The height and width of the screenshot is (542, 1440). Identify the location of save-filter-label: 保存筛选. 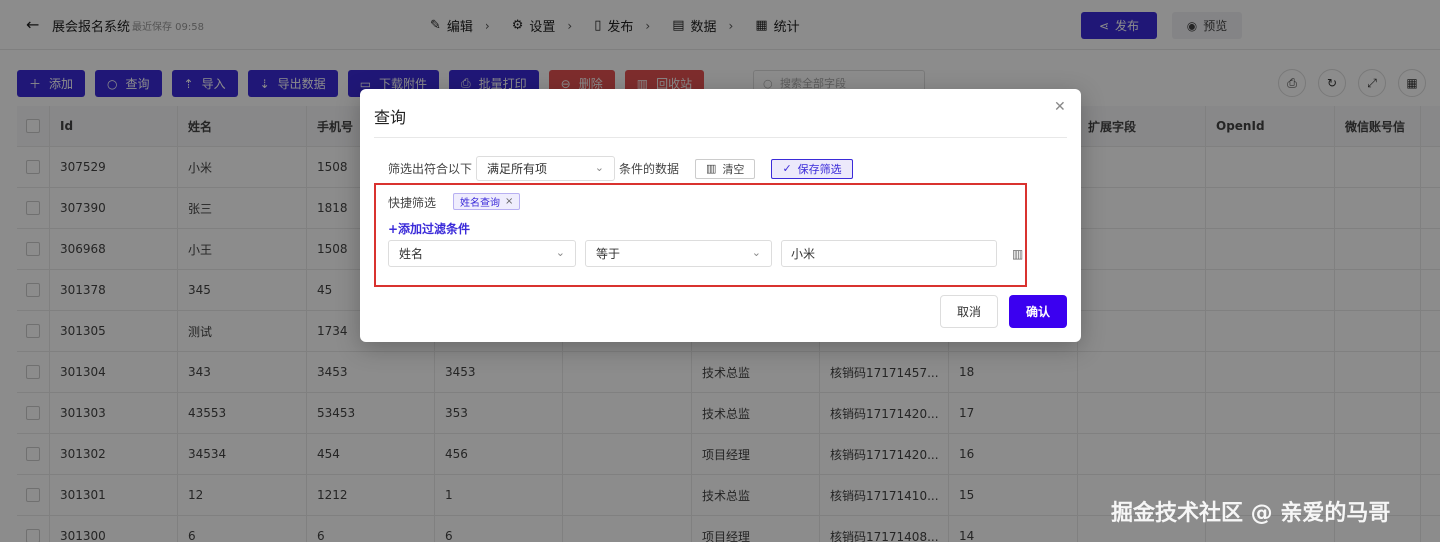
(819, 169).